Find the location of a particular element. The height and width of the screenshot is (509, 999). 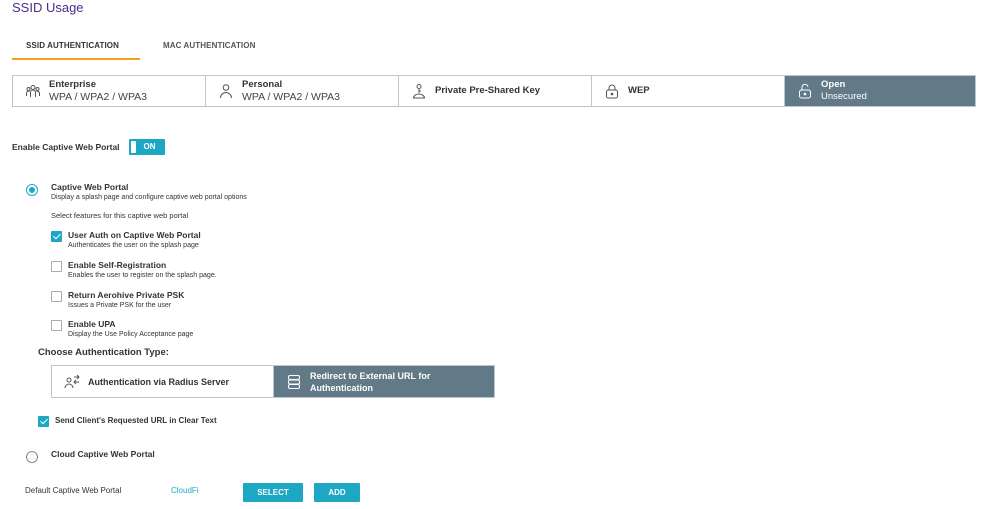

auth-option-personal: Personal WPA / WPA2 / WPA3 is located at coordinates (302, 91).